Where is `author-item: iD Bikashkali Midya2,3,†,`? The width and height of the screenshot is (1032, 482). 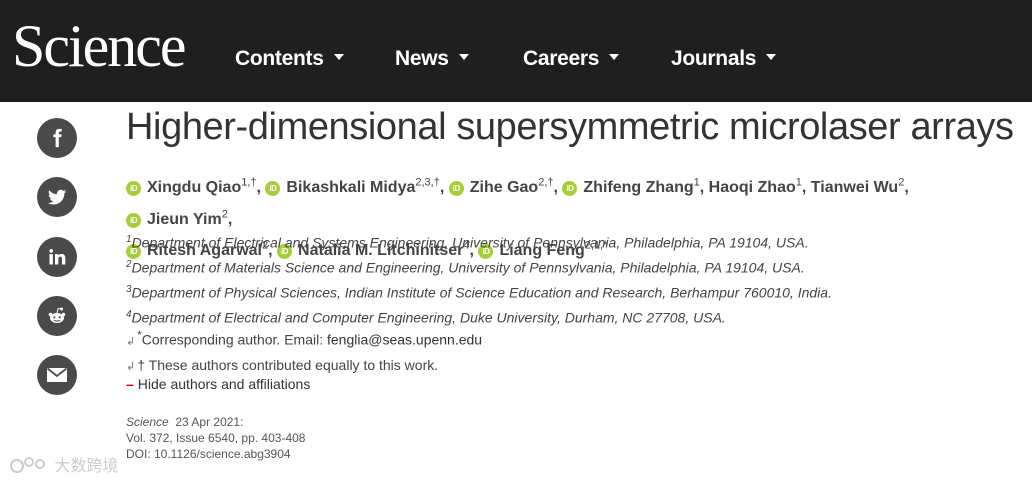 author-item: iD Bikashkali Midya2,3,†, is located at coordinates (355, 187).